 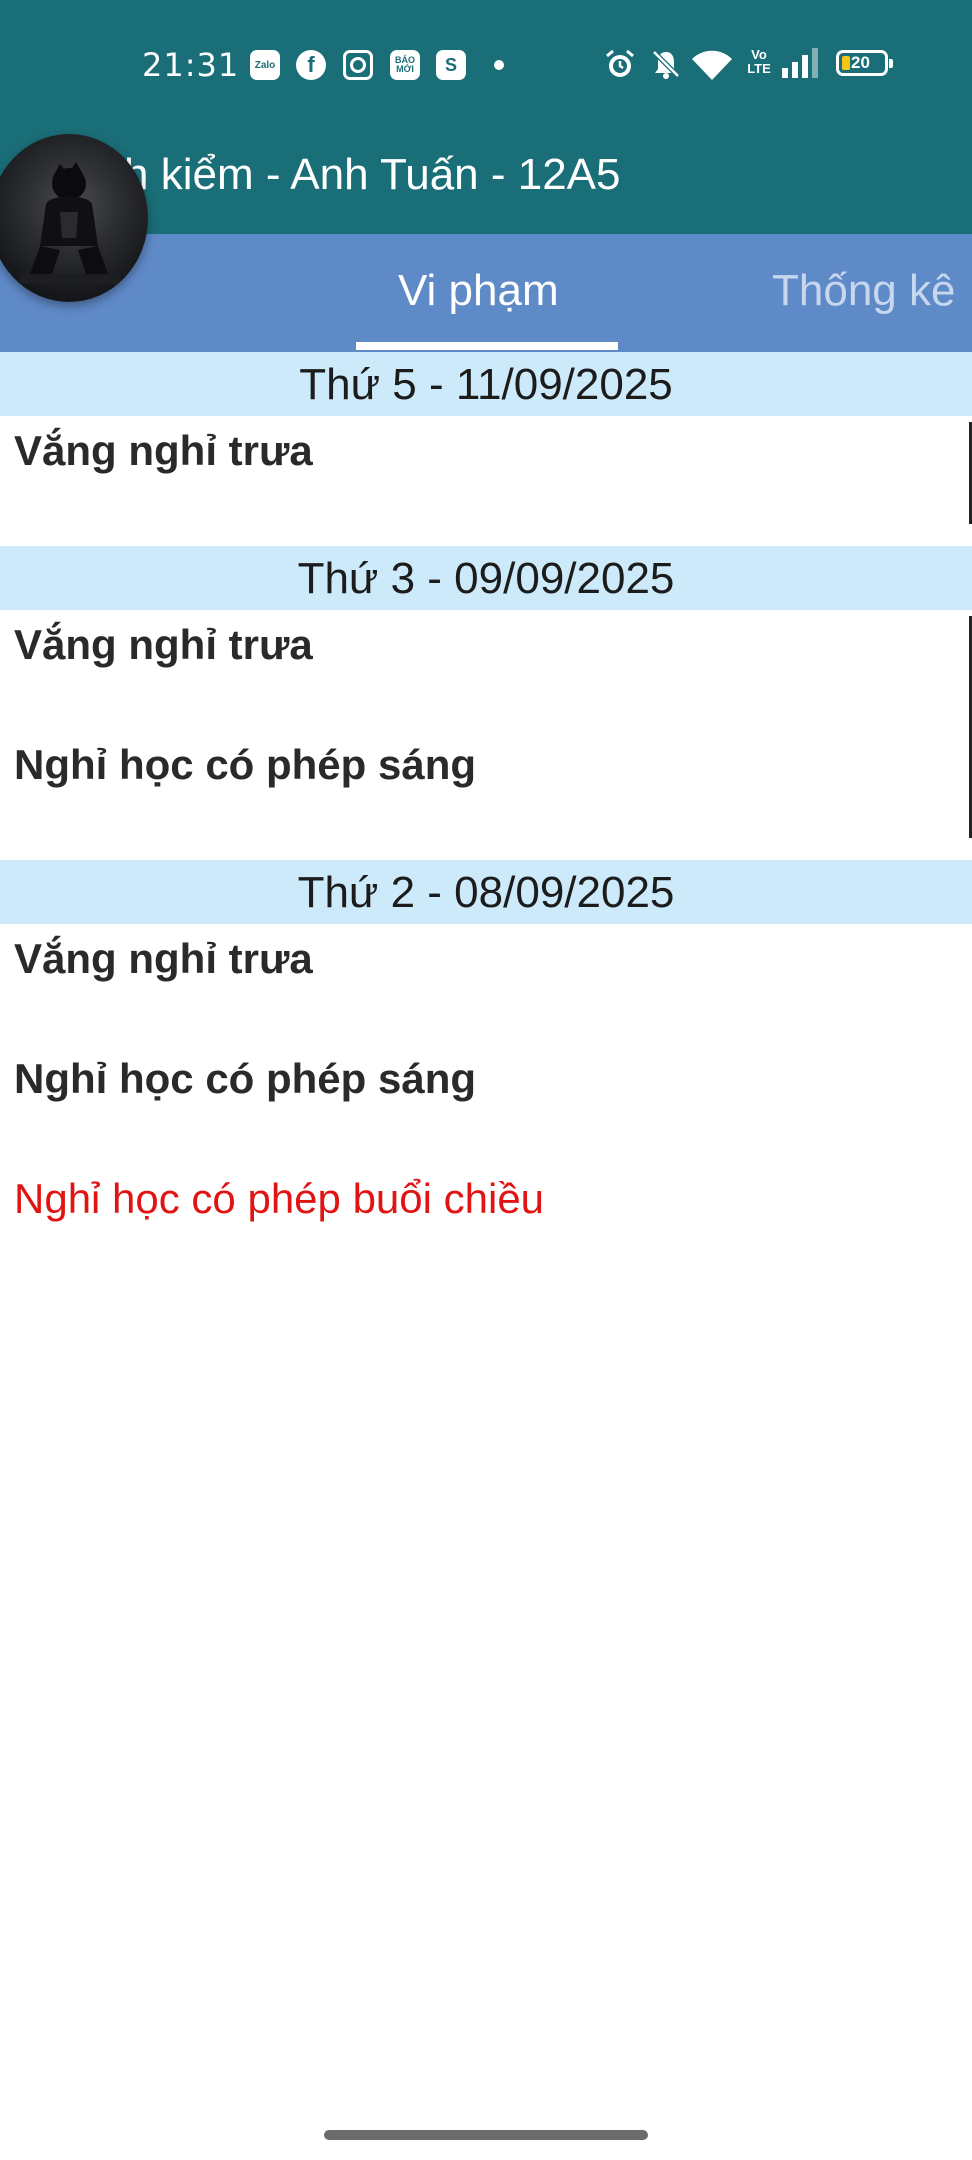 What do you see at coordinates (405, 65) in the screenshot?
I see `baomoi-icon: BÁO MỚI` at bounding box center [405, 65].